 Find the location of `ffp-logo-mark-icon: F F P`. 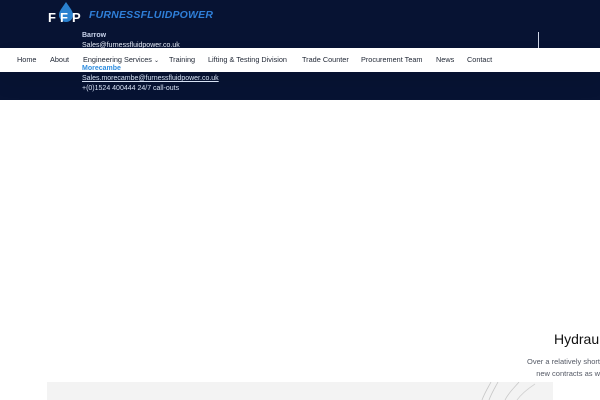

ffp-logo-mark-icon: F F P is located at coordinates (66, 15).